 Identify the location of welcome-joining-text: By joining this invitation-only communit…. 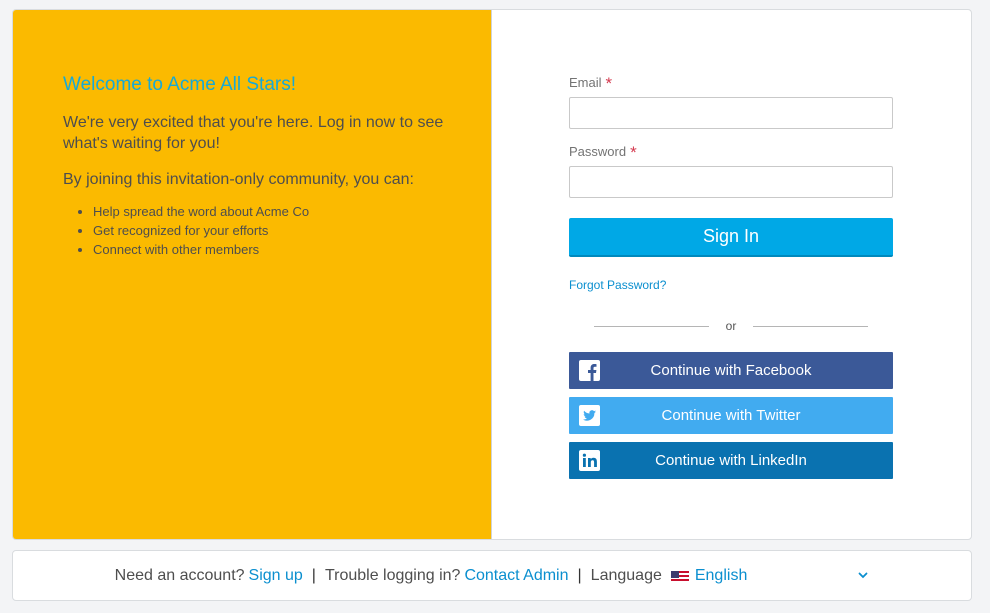
(238, 179).